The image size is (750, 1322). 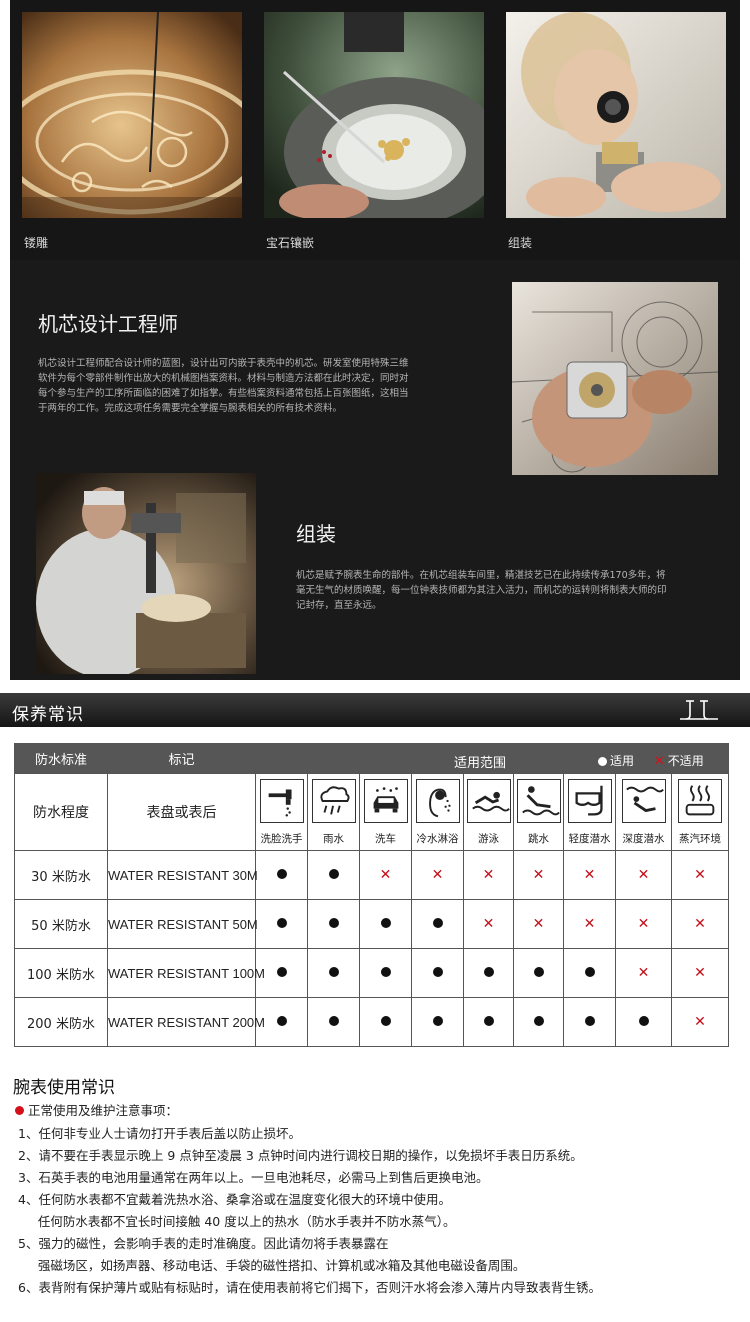 What do you see at coordinates (290, 243) in the screenshot?
I see `gem-setting-caption: 宝石镶嵌` at bounding box center [290, 243].